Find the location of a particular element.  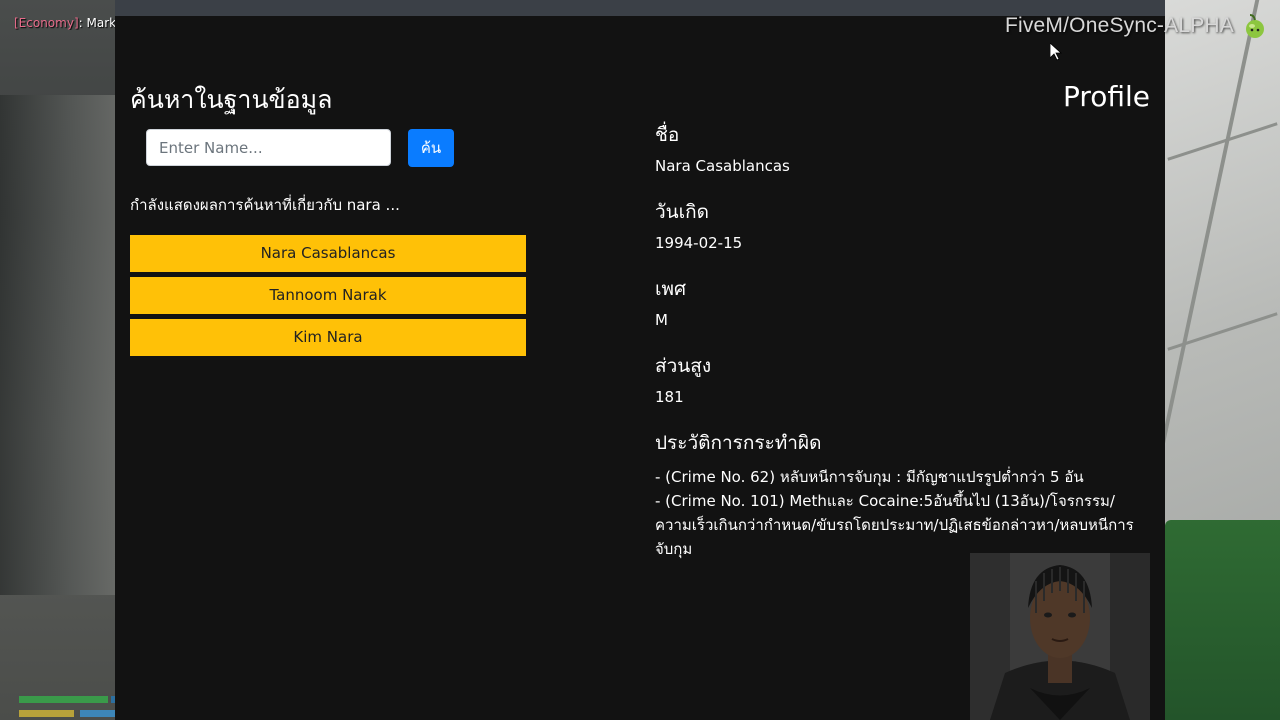

chat-message: [Economy]: Market is located at coordinates (64, 23).